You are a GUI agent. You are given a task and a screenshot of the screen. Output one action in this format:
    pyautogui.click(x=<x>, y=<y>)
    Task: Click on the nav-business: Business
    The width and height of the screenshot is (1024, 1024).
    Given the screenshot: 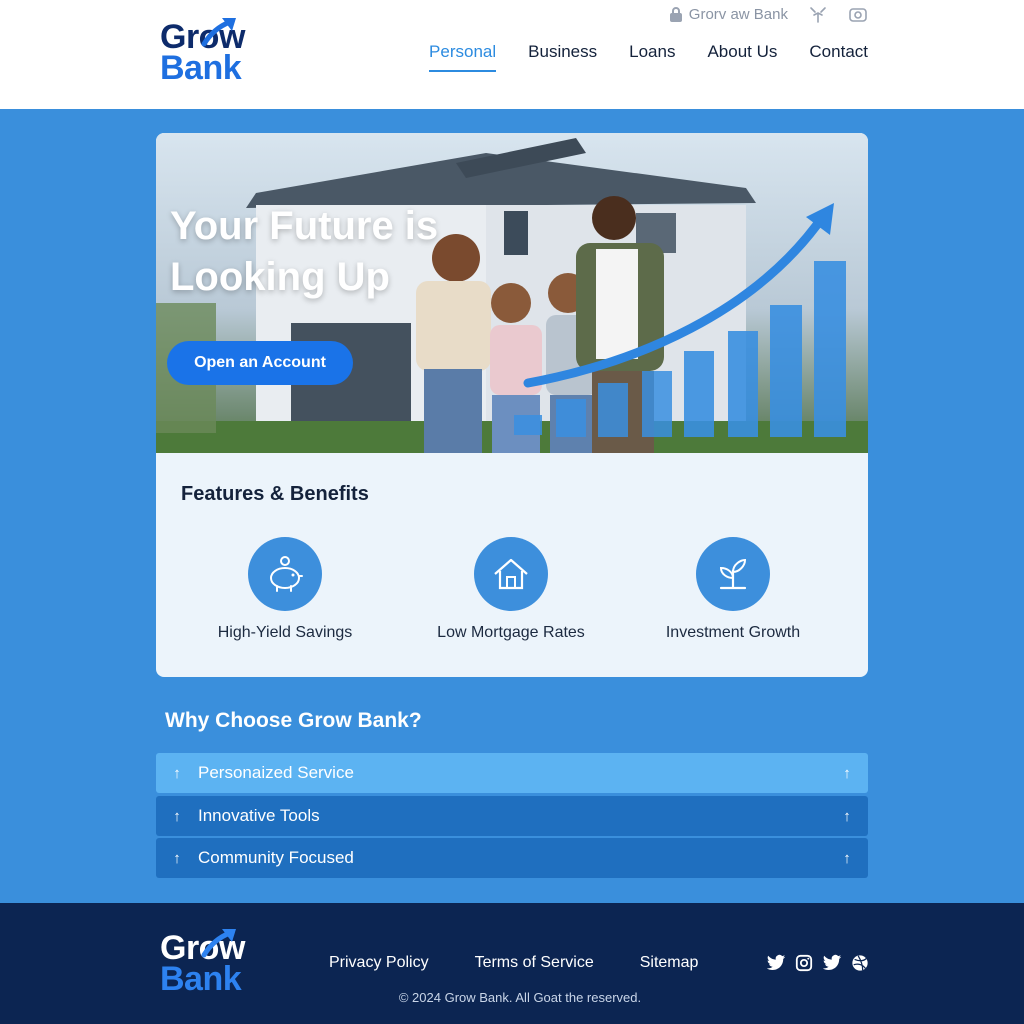 What is the action you would take?
    pyautogui.click(x=562, y=57)
    